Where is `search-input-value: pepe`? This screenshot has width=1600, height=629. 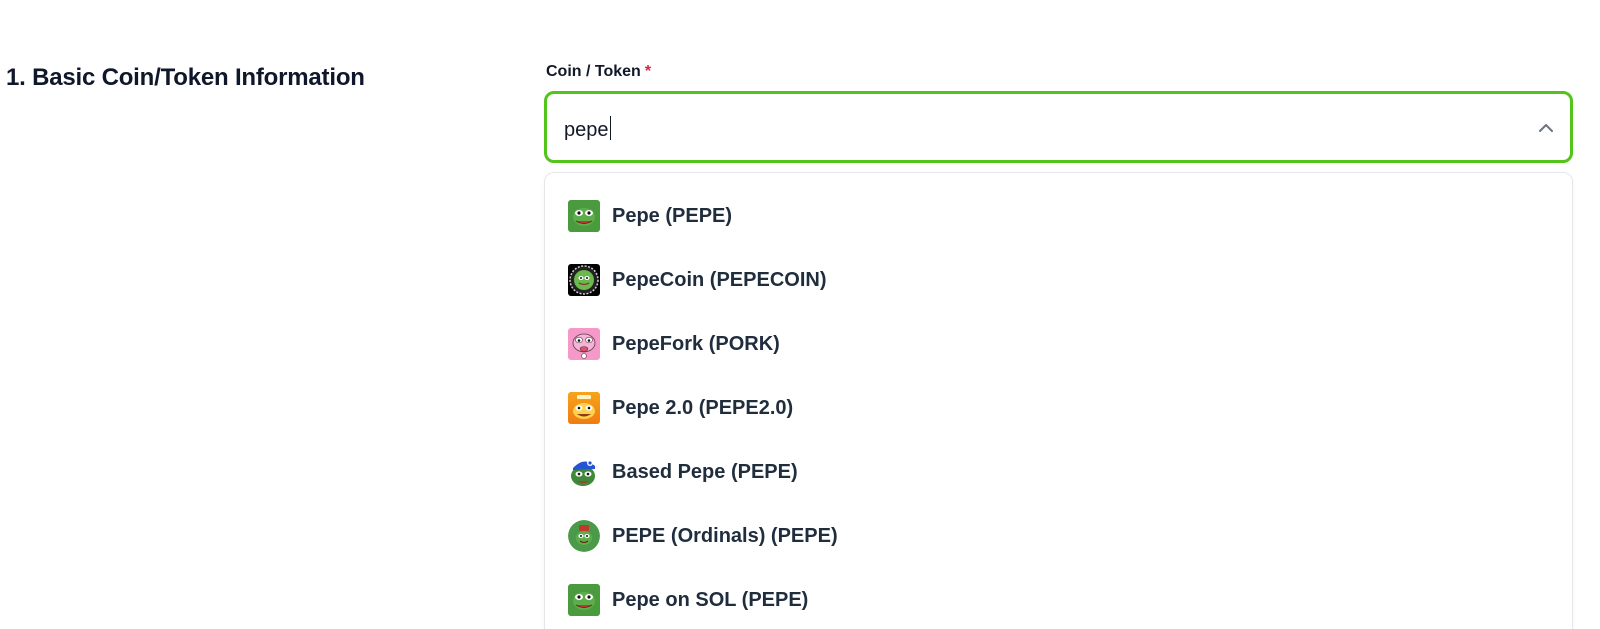
search-input-value: pepe is located at coordinates (586, 130).